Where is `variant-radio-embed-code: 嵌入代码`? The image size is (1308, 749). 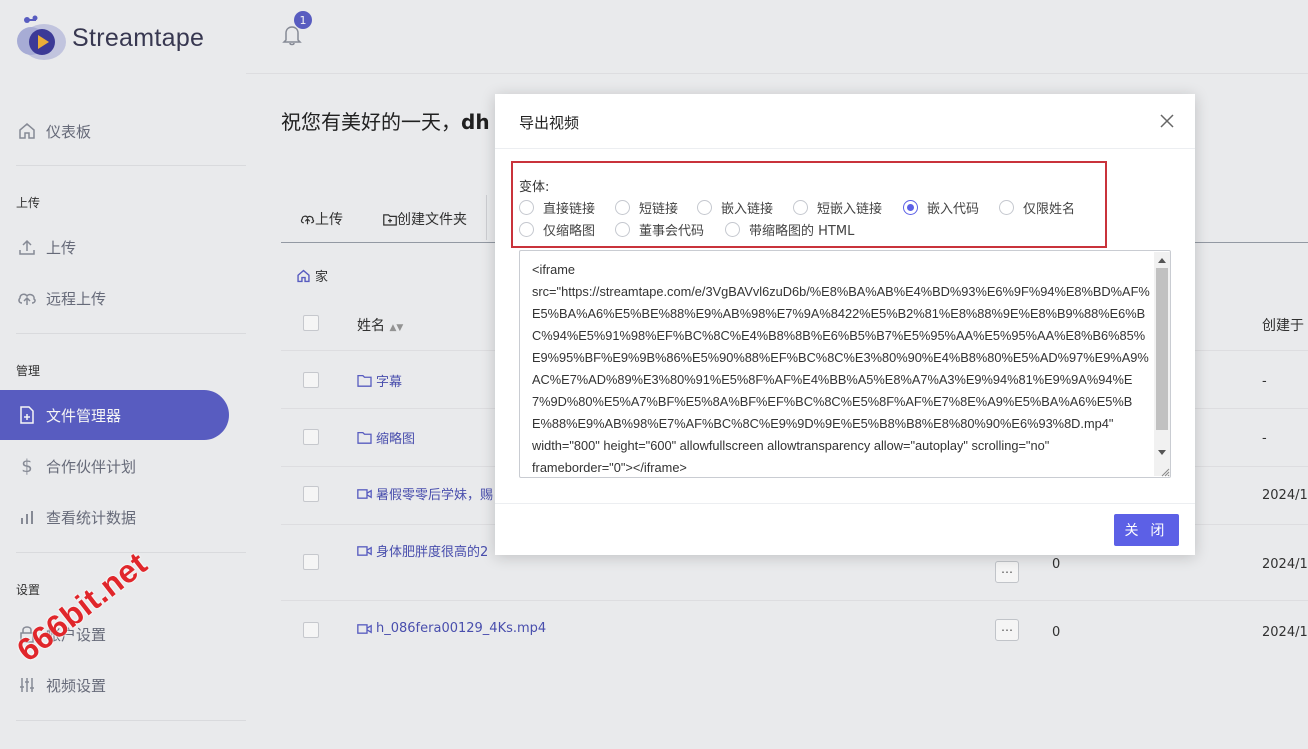 variant-radio-embed-code: 嵌入代码 is located at coordinates (941, 207).